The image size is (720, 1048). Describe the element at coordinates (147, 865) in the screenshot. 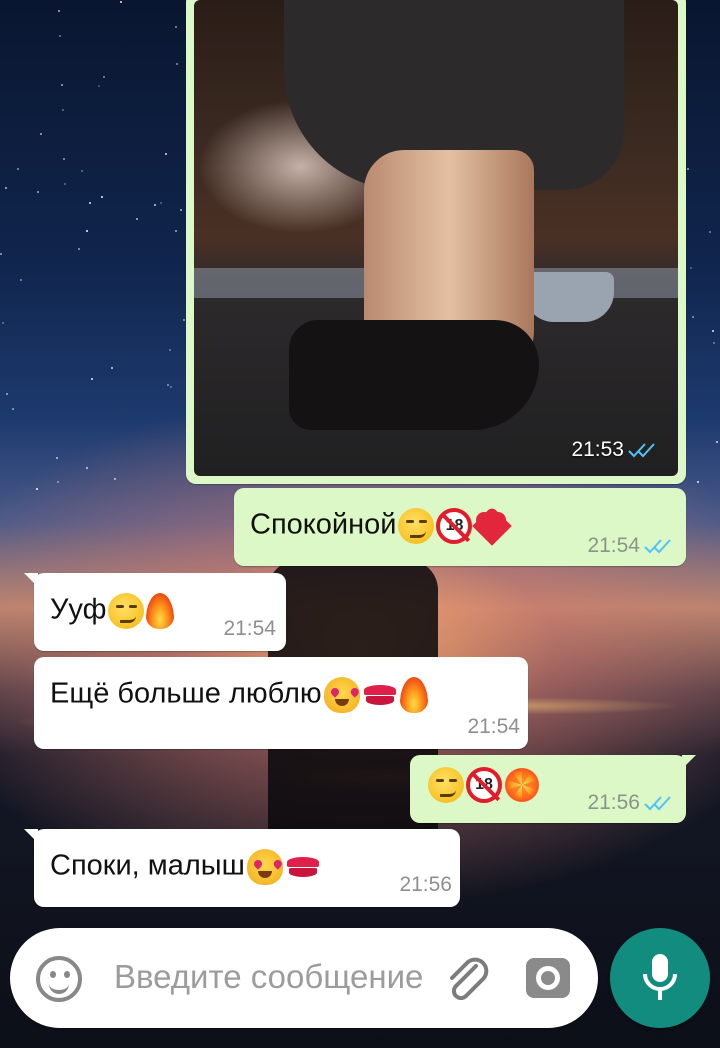

I see `message-text: Споки, малыш` at that location.